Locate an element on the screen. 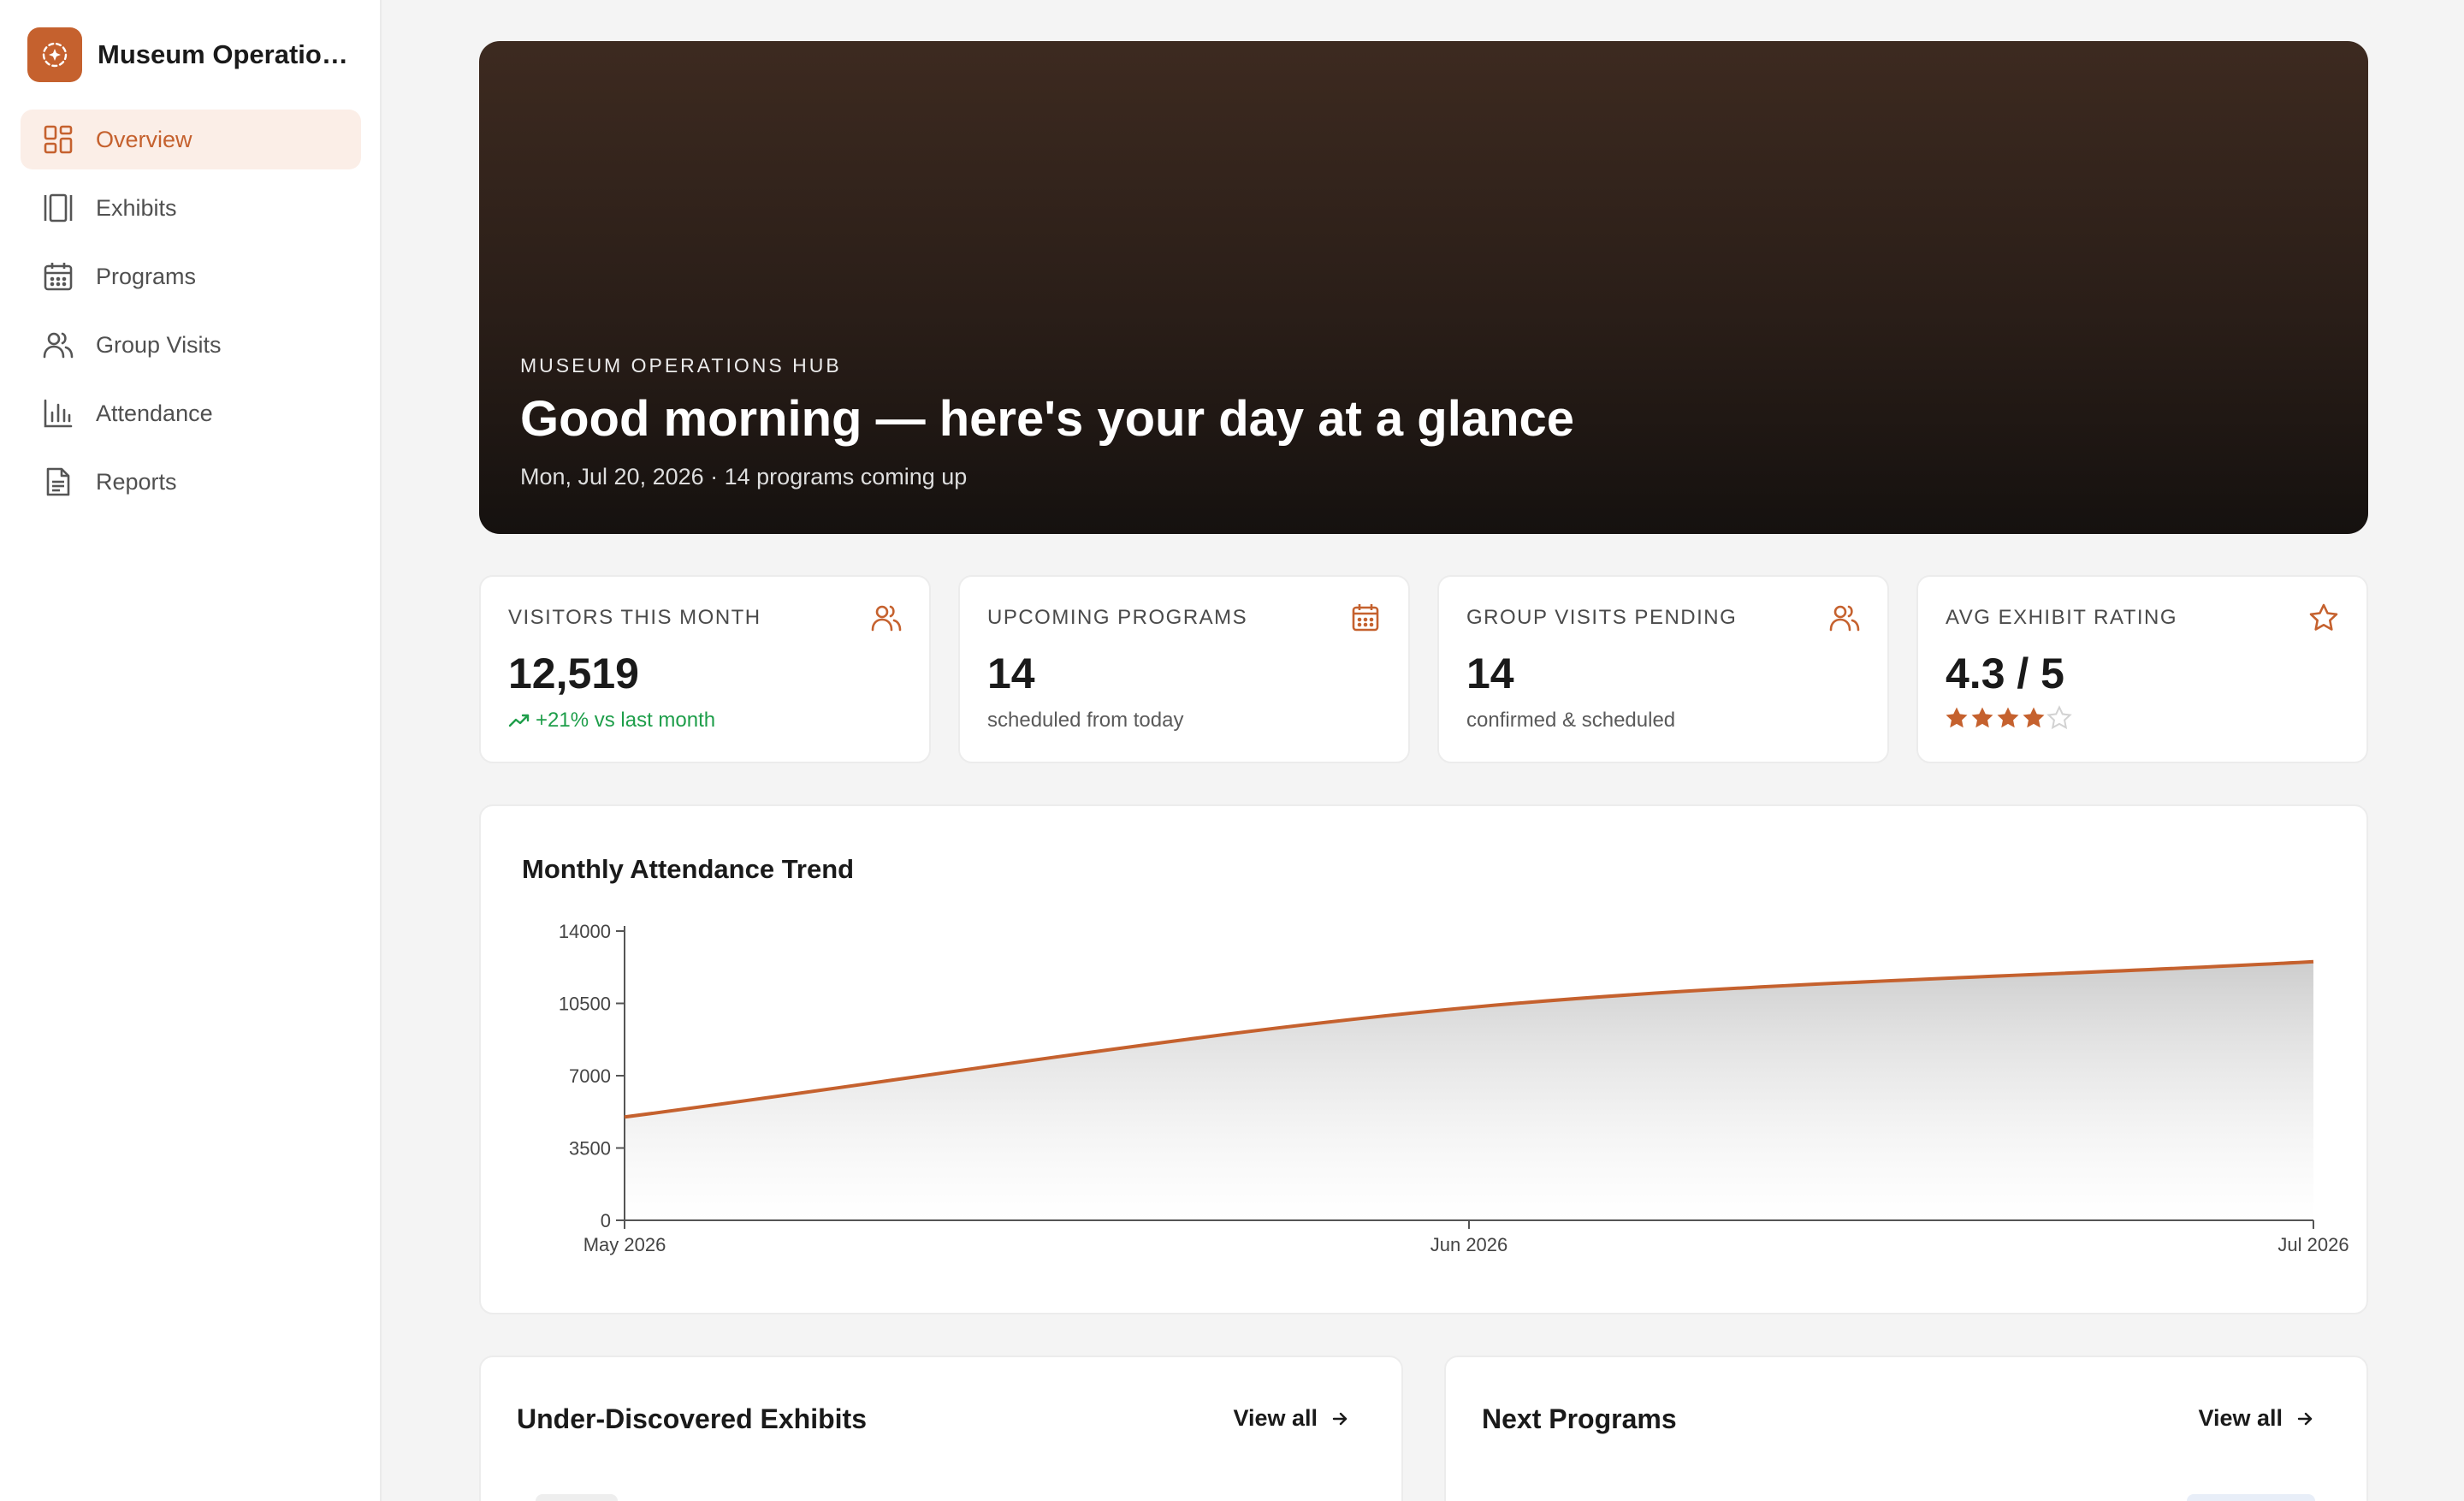  y-tick-label: 10500 is located at coordinates (585, 1005).